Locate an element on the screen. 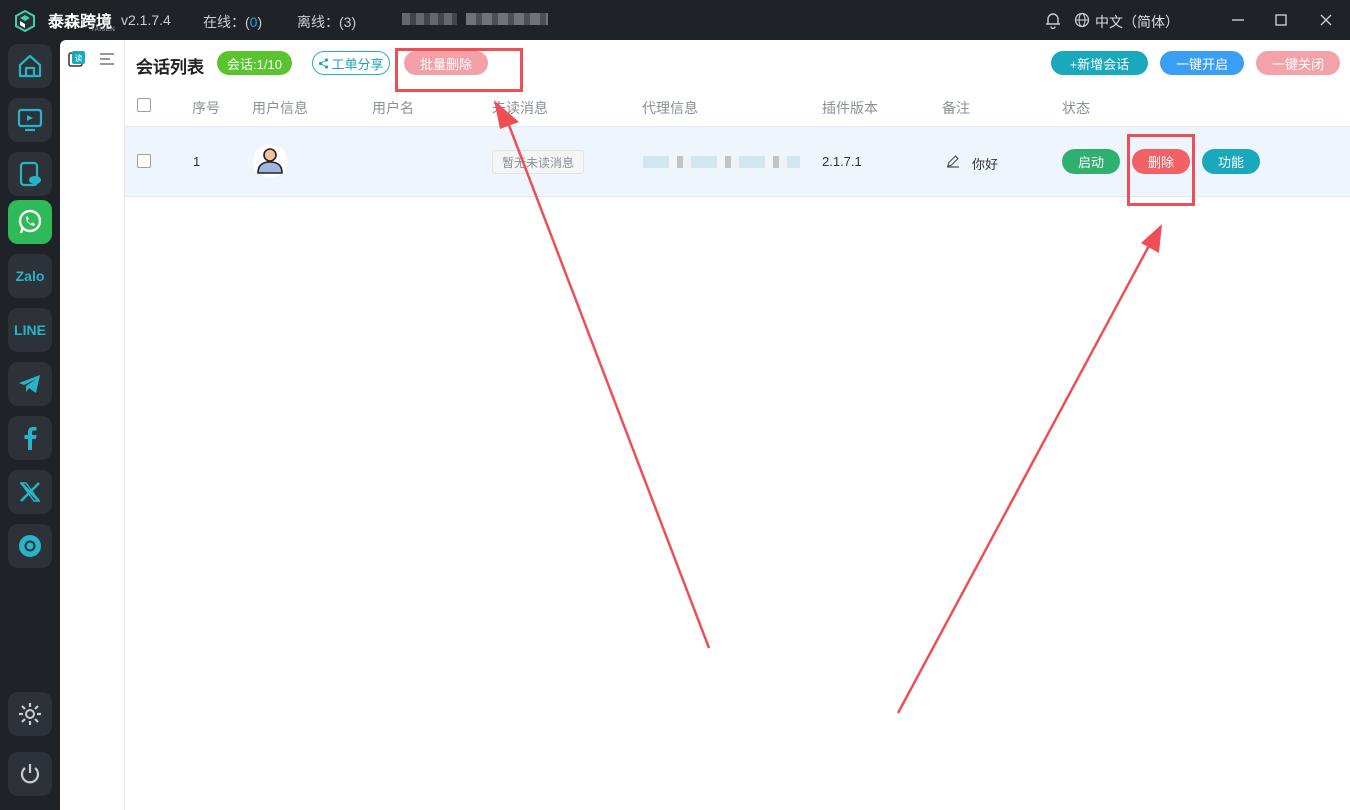  row-index: 1 is located at coordinates (197, 161).